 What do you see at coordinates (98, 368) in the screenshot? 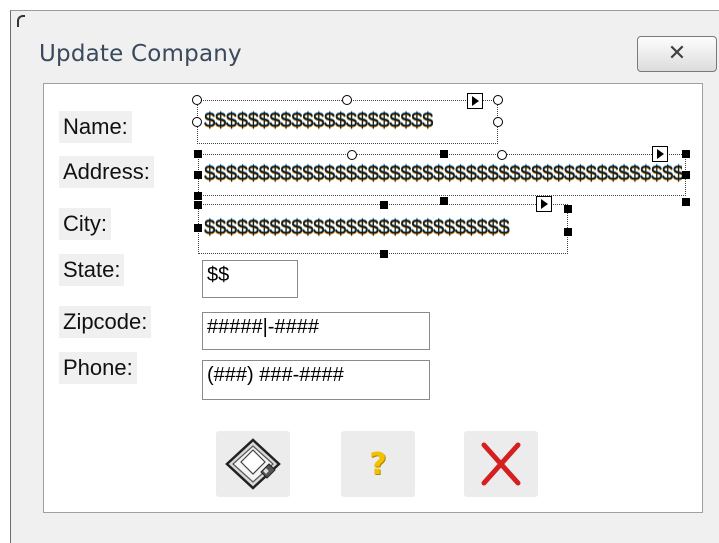
I see `phone-label: Phone:` at bounding box center [98, 368].